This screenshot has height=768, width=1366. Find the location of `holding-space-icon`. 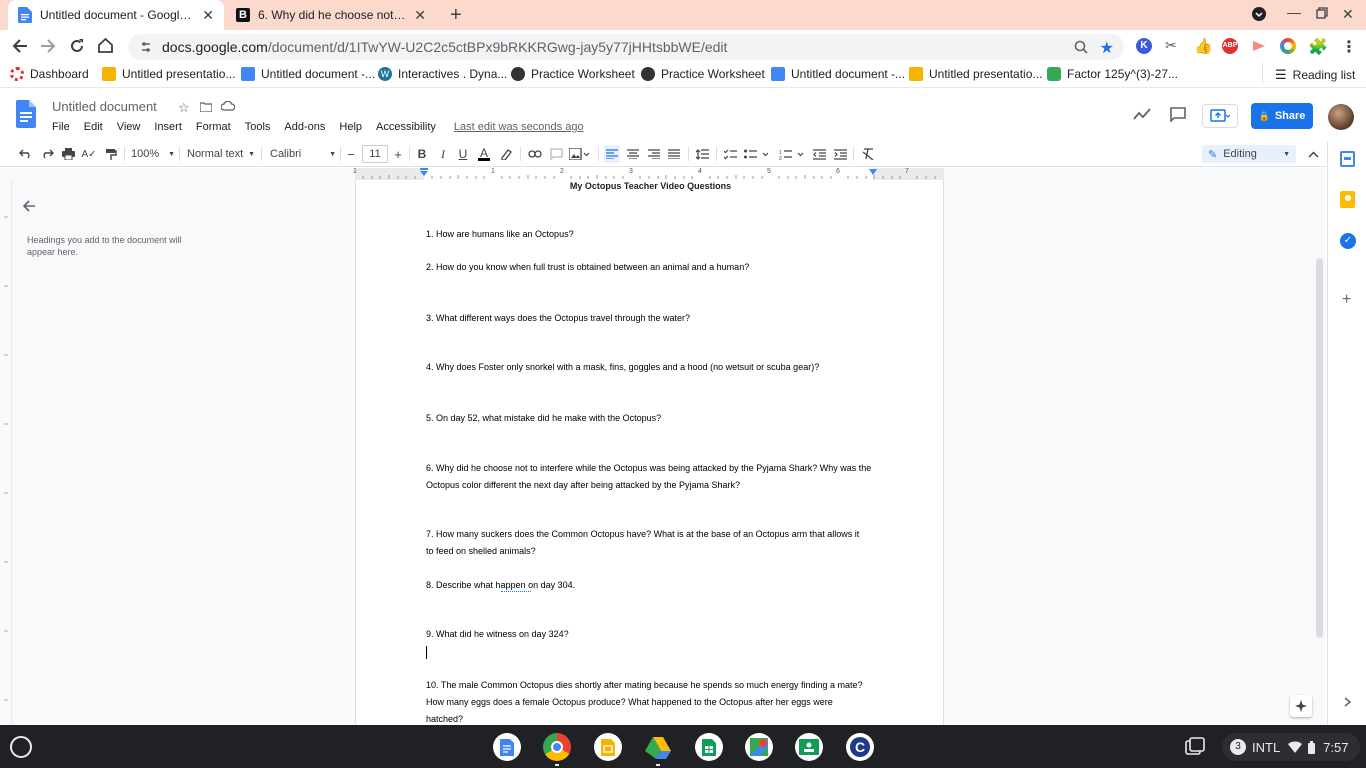

holding-space-icon is located at coordinates (1195, 746).